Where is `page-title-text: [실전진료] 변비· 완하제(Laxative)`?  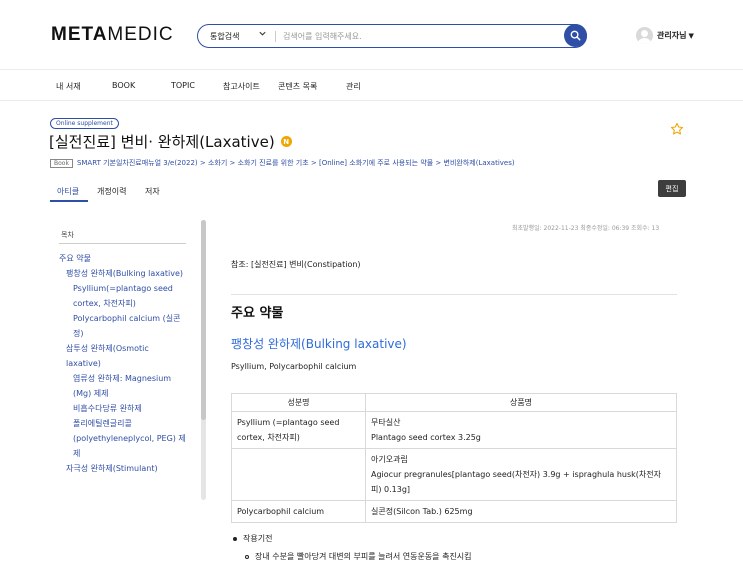
page-title-text: [실전진료] 변비· 완하제(Laxative) is located at coordinates (162, 142).